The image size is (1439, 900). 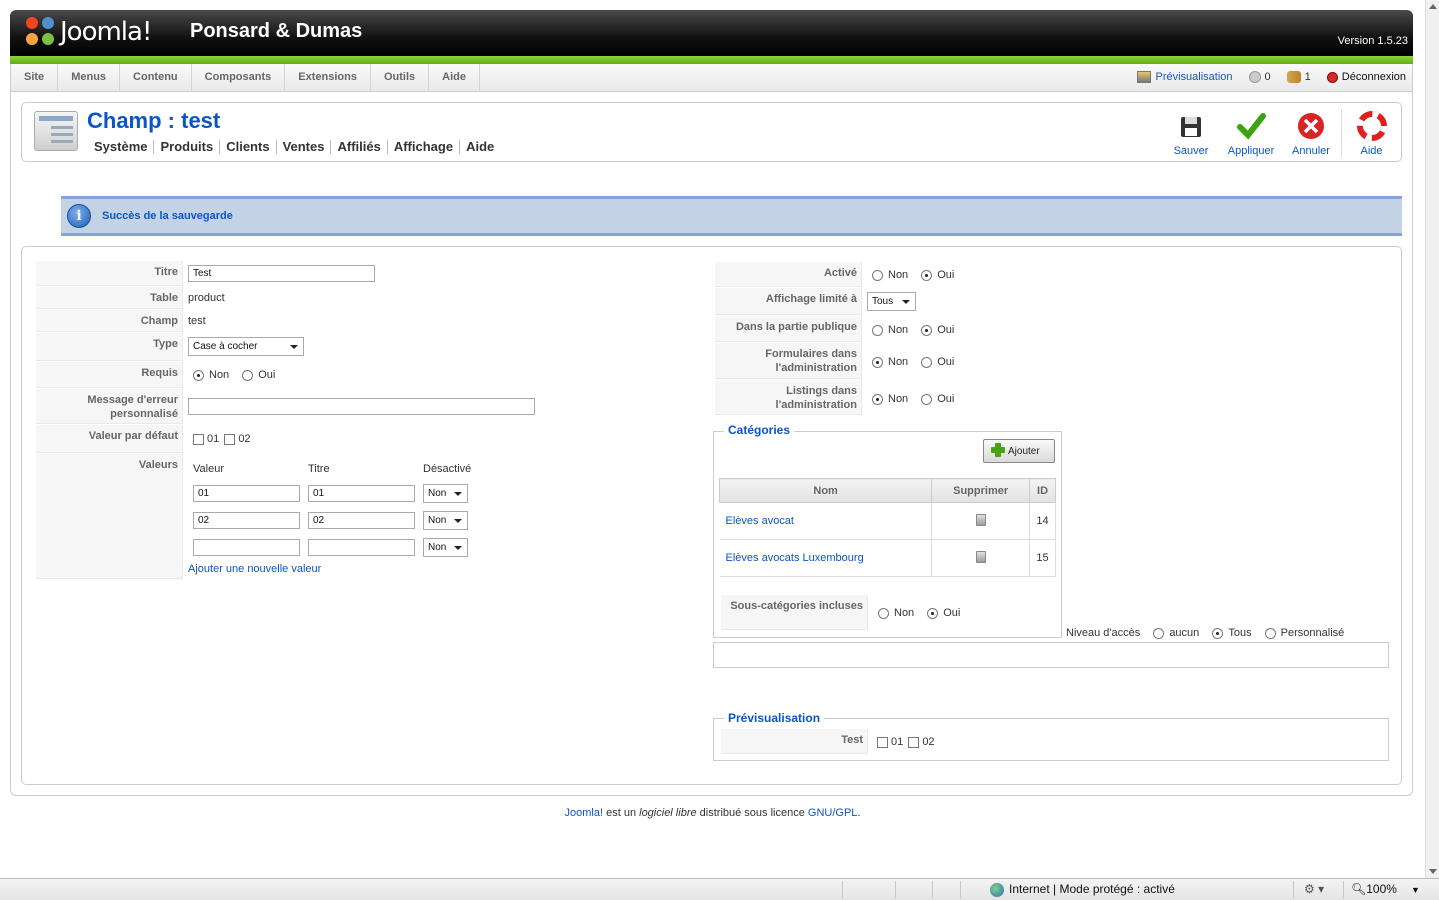 I want to click on valeurs-label: Valeurs, so click(x=109, y=516).